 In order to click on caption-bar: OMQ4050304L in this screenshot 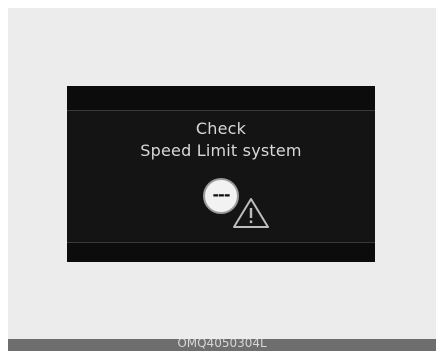, I will do `click(222, 345)`.